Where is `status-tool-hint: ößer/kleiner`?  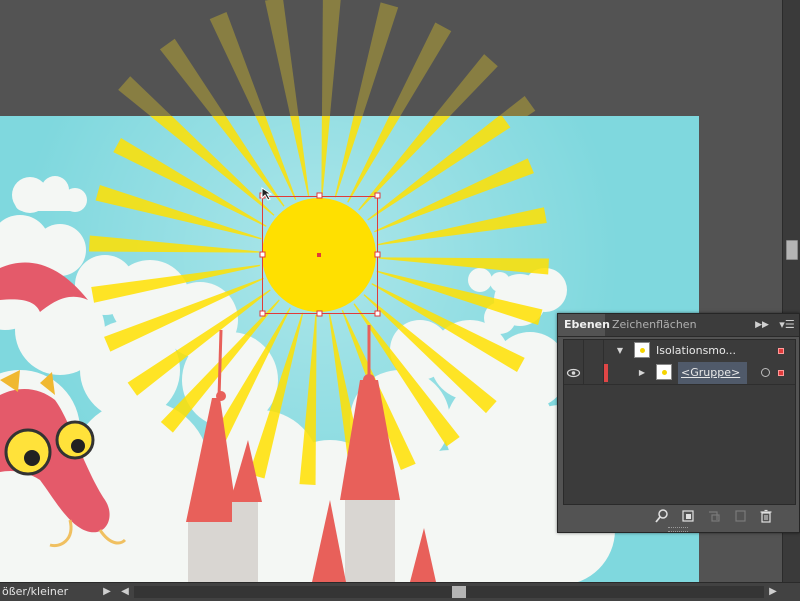
status-tool-hint: ößer/kleiner is located at coordinates (35, 591).